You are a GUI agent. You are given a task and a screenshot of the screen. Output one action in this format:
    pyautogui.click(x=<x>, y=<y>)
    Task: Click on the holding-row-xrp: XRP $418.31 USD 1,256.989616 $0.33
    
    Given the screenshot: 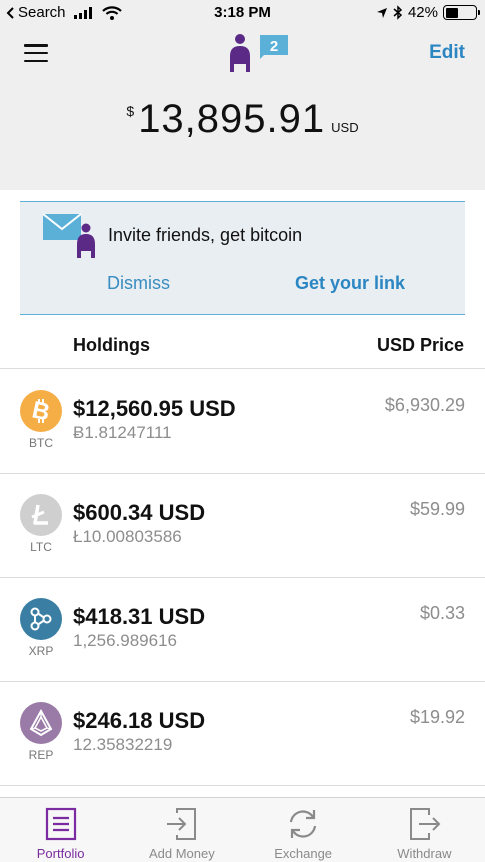 What is the action you would take?
    pyautogui.click(x=242, y=630)
    